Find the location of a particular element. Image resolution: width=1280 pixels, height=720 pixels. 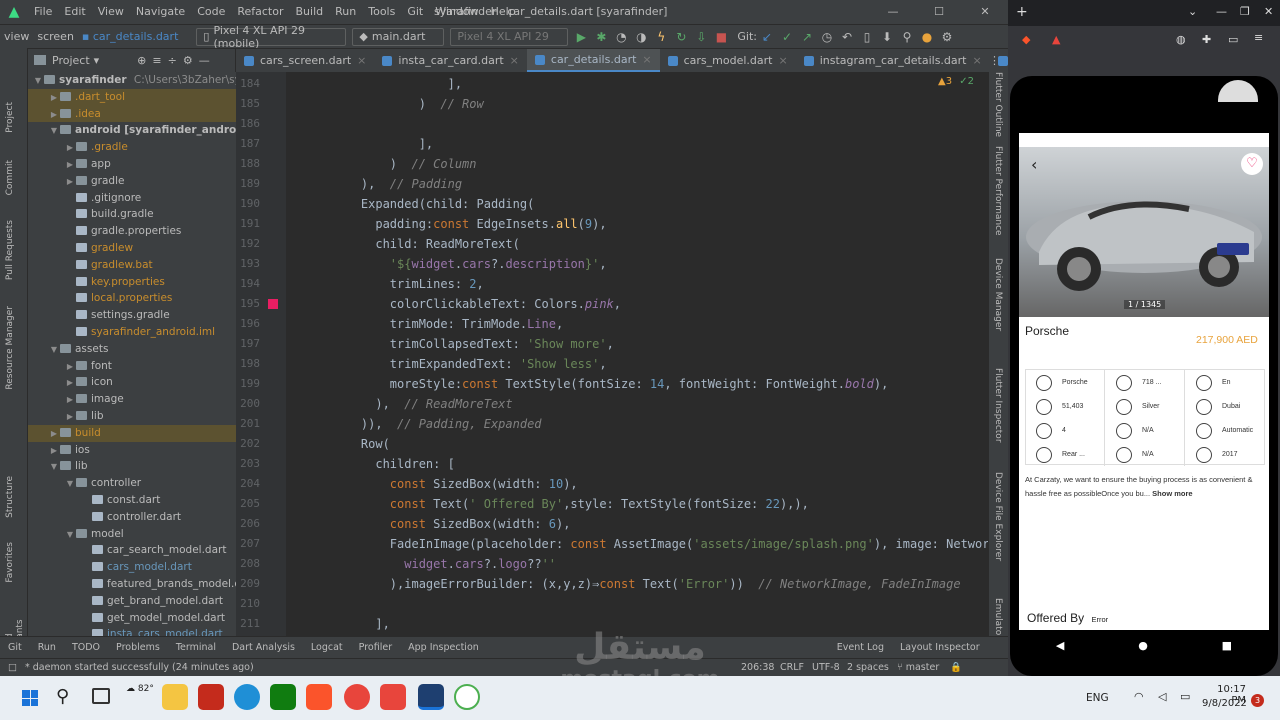

weather-widget: ☁ 82° is located at coordinates (140, 689).